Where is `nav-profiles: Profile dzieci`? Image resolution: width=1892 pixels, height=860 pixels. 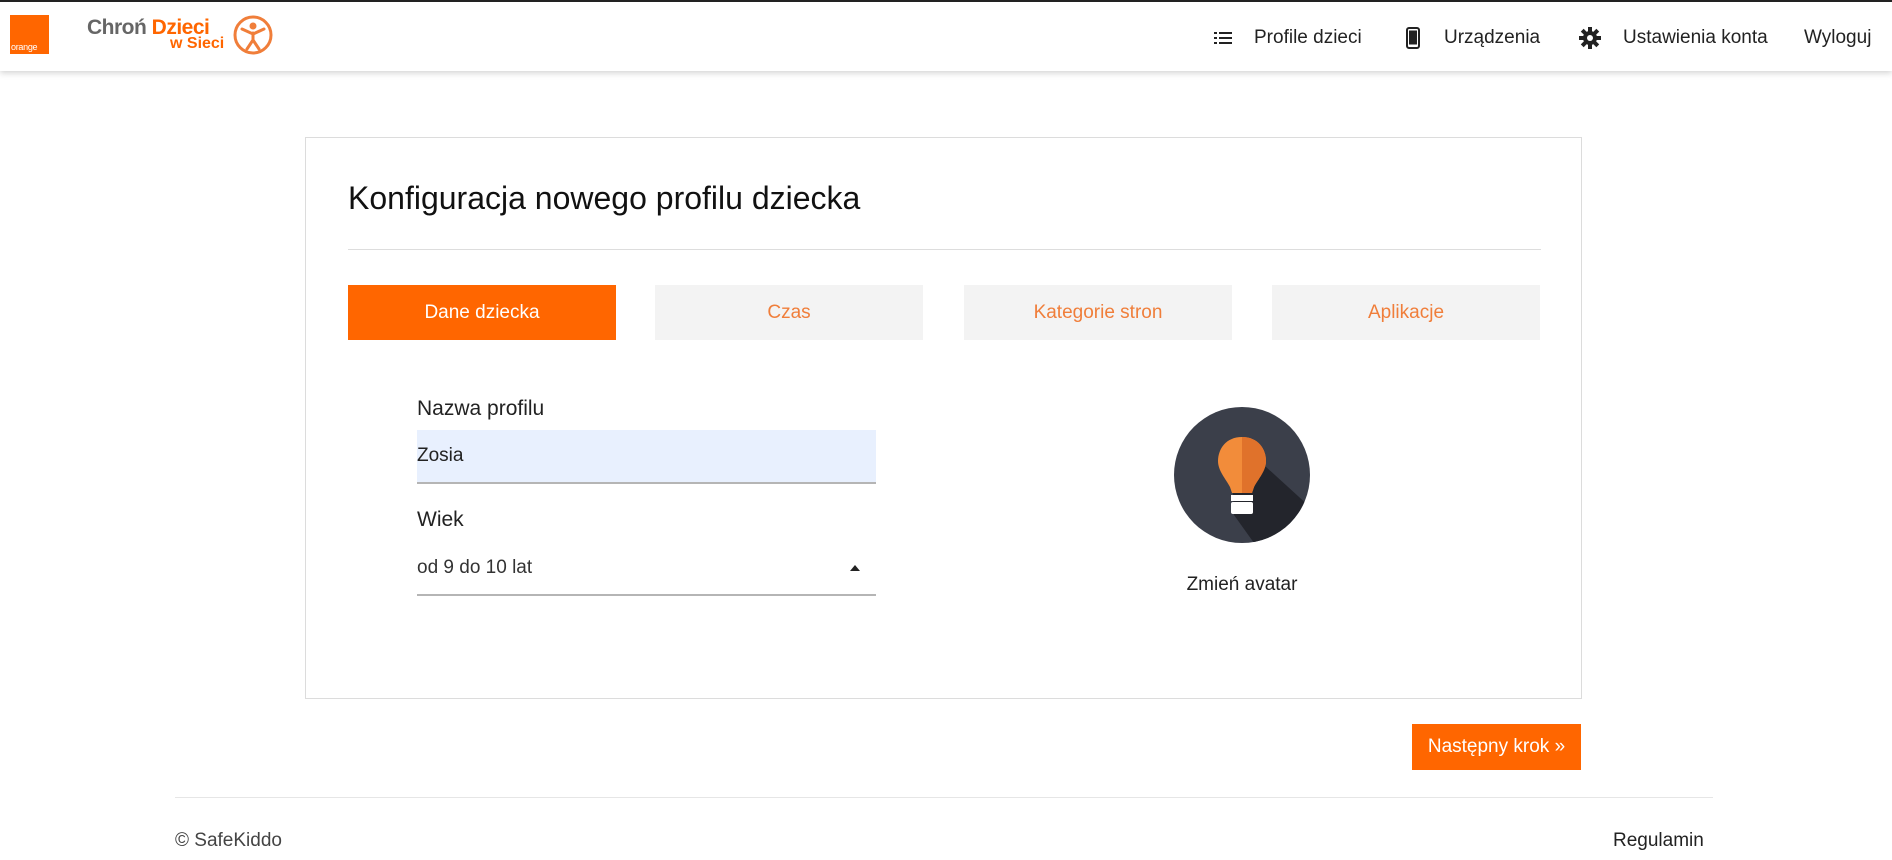 nav-profiles: Profile dzieci is located at coordinates (1288, 37).